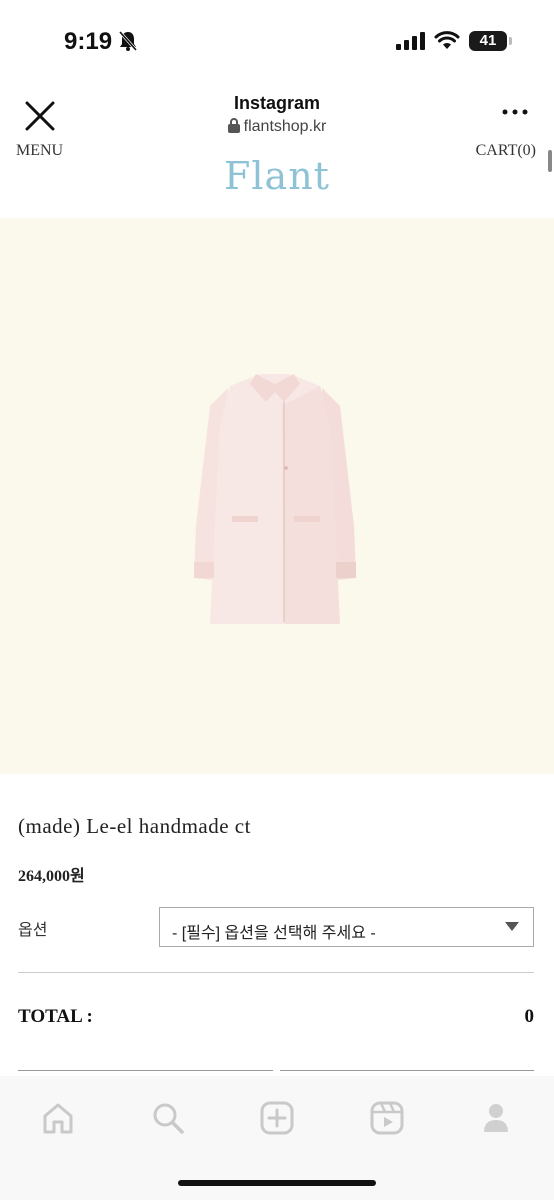 This screenshot has height=1200, width=554. I want to click on lock-icon, so click(233, 125).